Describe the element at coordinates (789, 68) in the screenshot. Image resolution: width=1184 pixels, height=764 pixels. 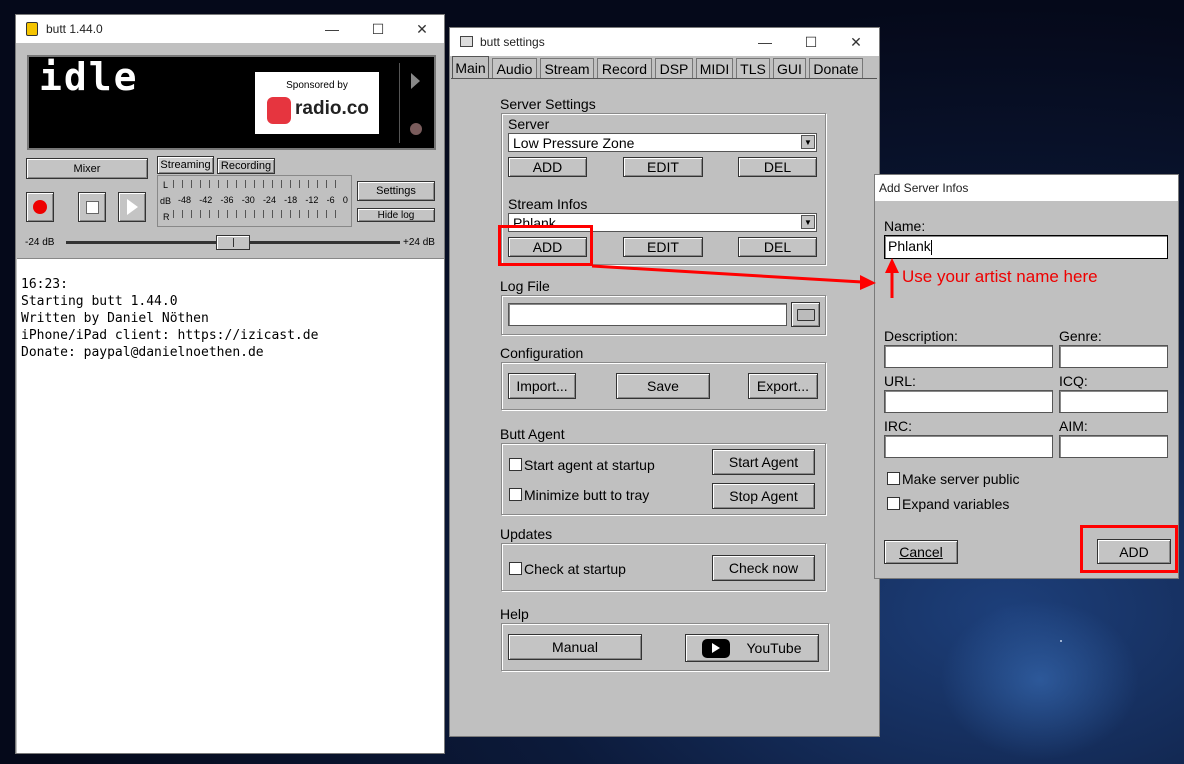
I see `tab-gui: GUI` at that location.